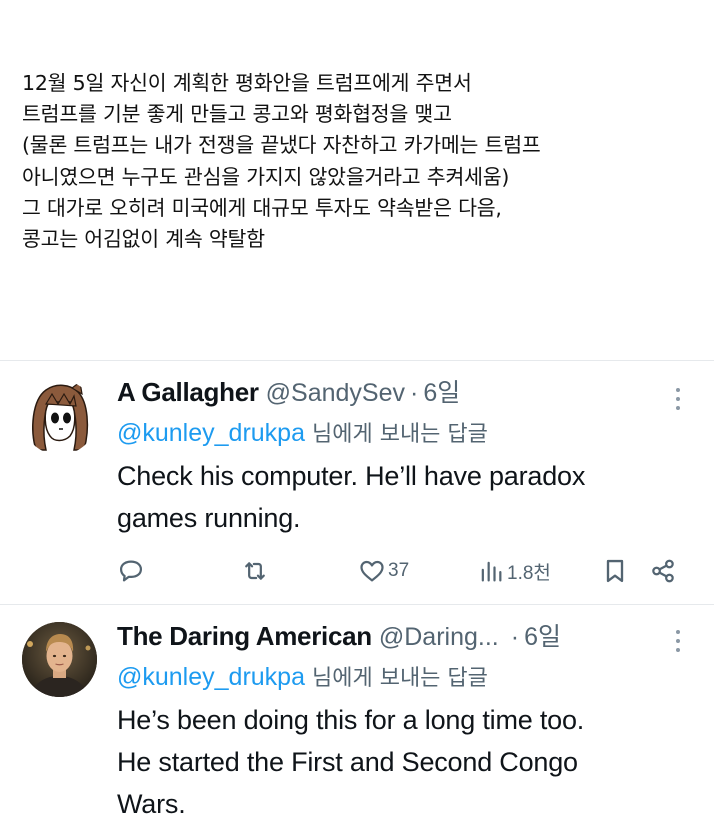 The height and width of the screenshot is (817, 714). Describe the element at coordinates (351, 476) in the screenshot. I see `reply-body-line: Check his computer. He’ll have paradox` at that location.